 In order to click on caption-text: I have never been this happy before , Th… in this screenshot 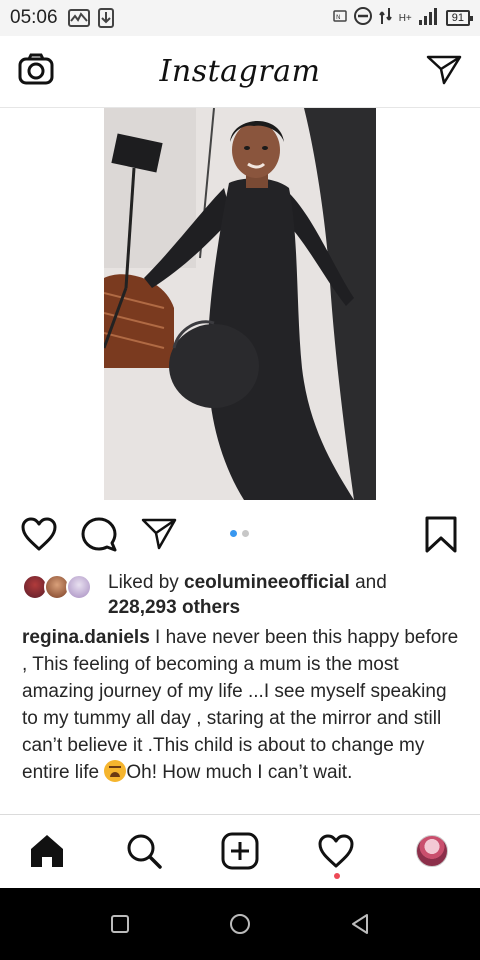, I will do `click(240, 705)`.